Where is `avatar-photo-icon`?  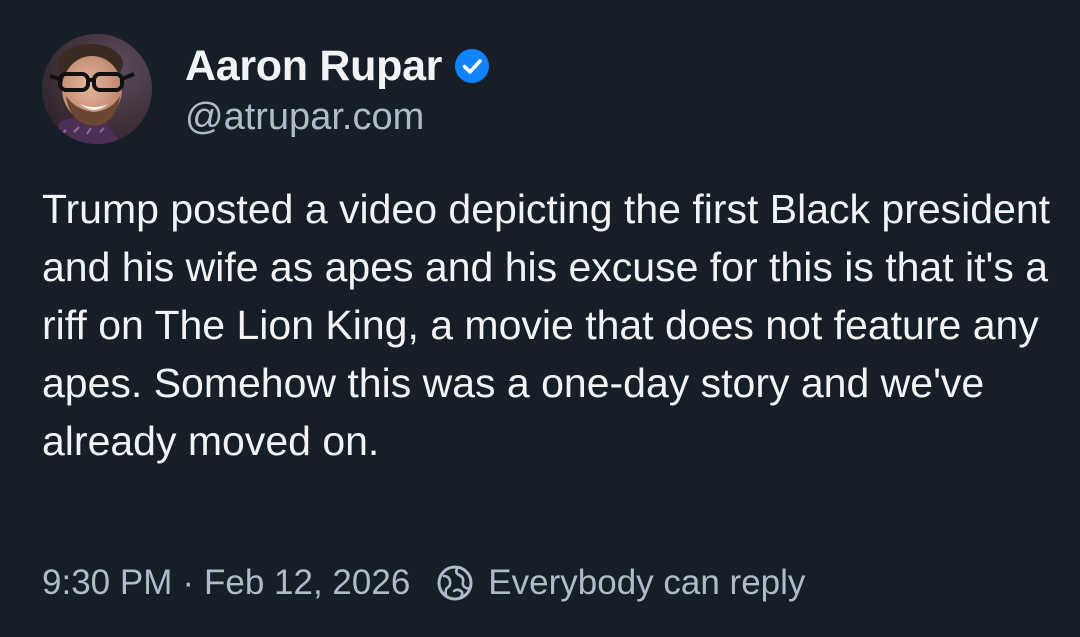 avatar-photo-icon is located at coordinates (97, 89).